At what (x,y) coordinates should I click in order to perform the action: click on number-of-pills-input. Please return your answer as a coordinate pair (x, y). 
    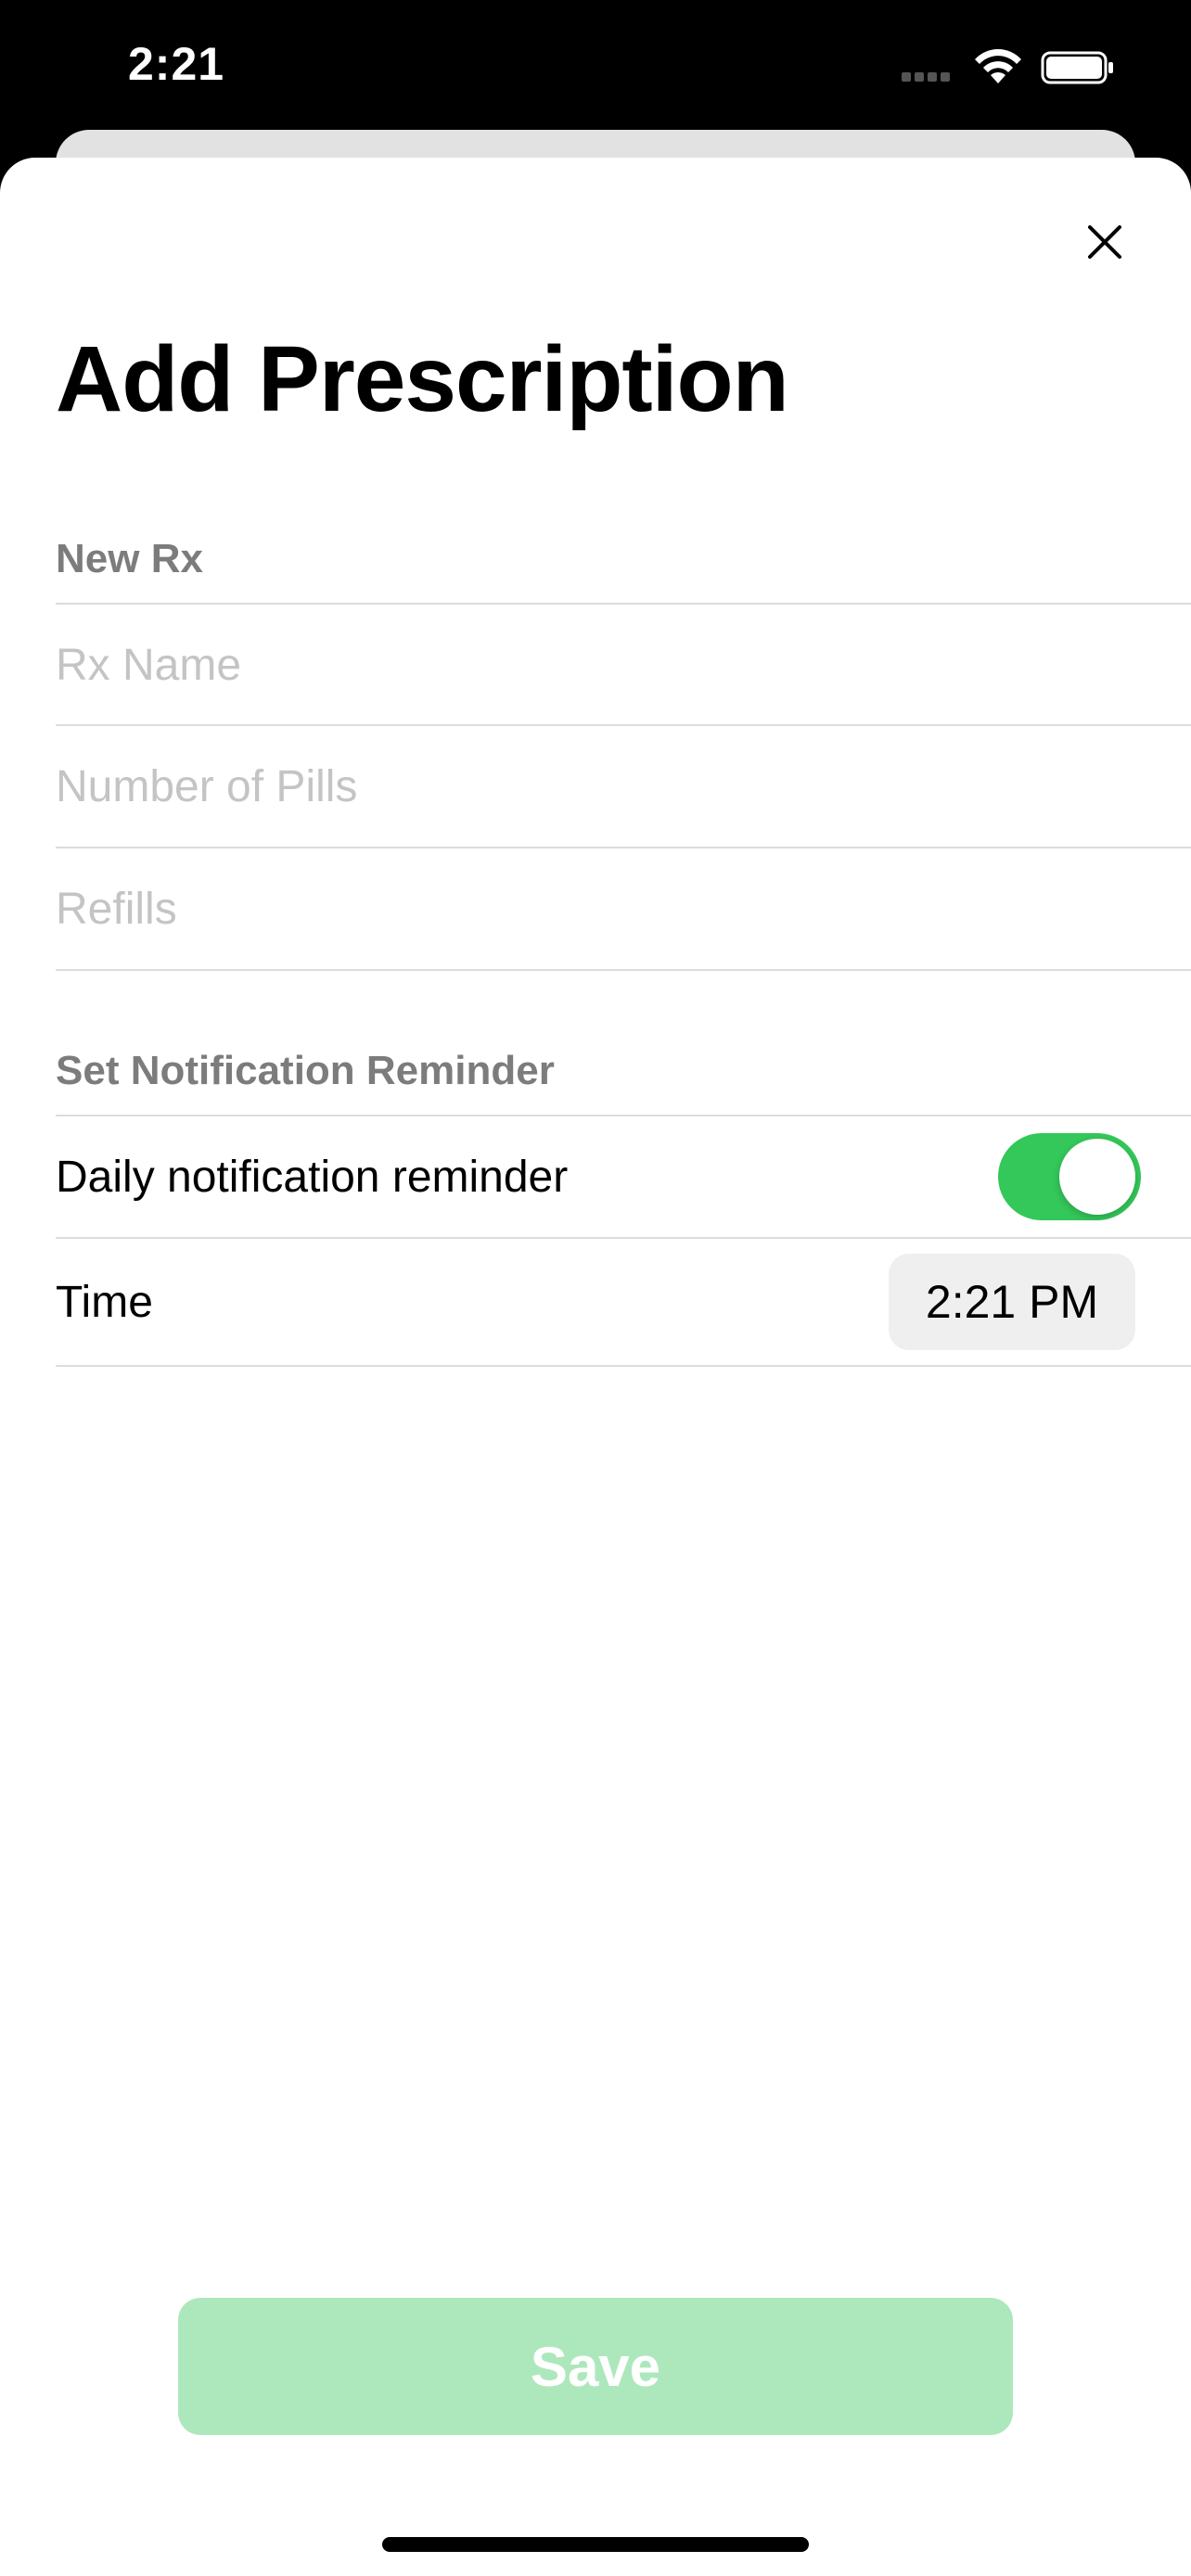
    Looking at the image, I should click on (623, 786).